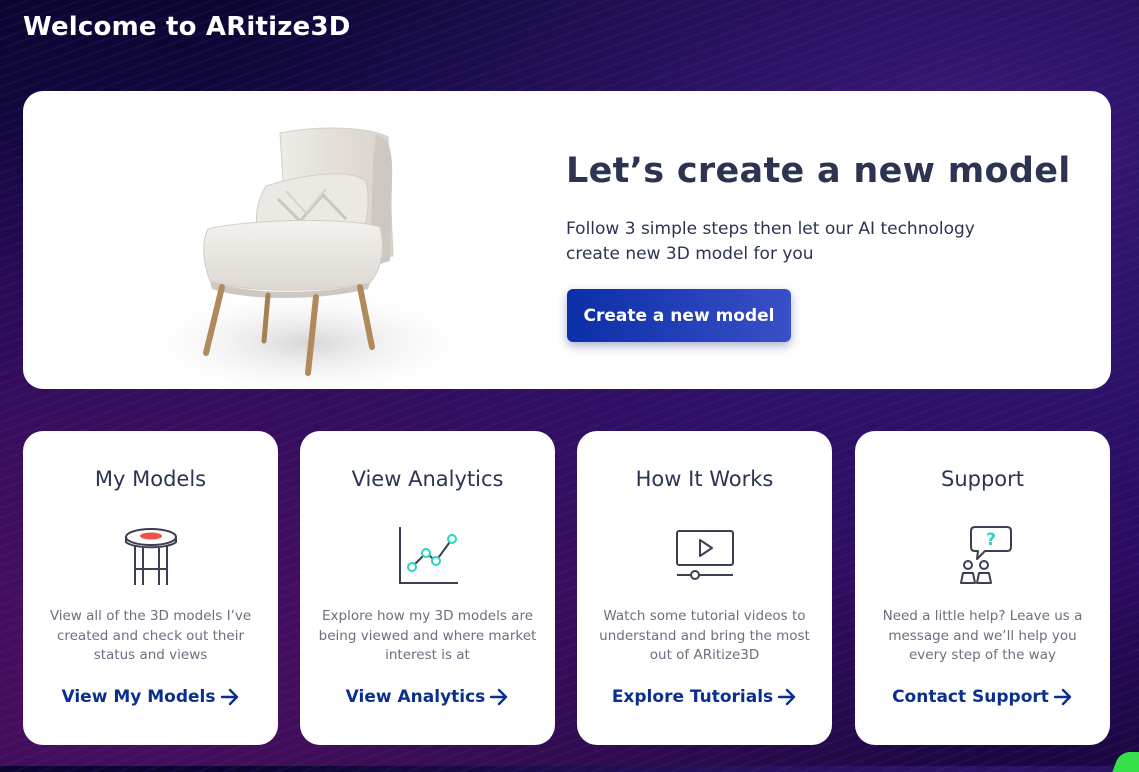 This screenshot has width=1139, height=772. Describe the element at coordinates (187, 27) in the screenshot. I see `page-title: Welcome to ARitize3D` at that location.